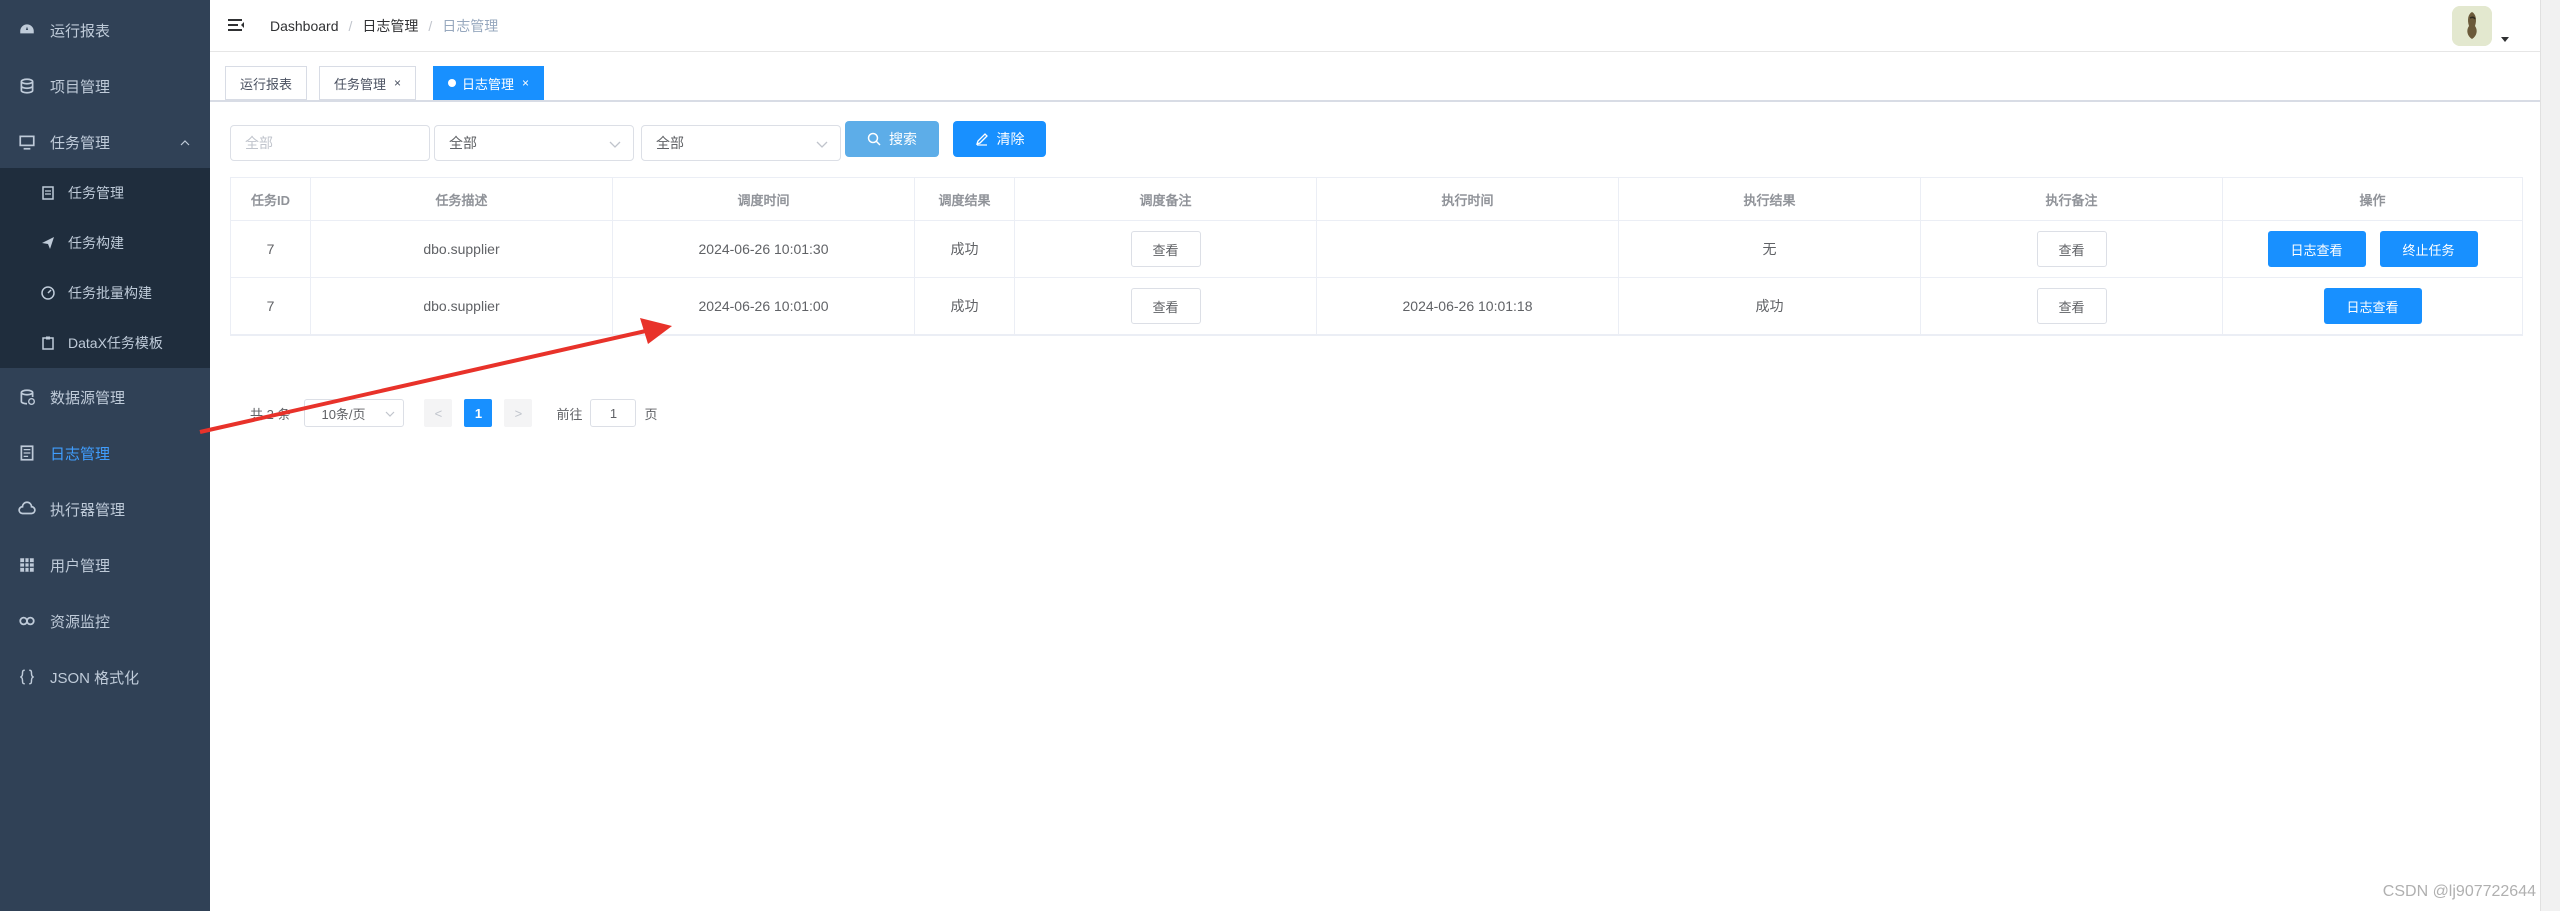 This screenshot has height=911, width=2560. What do you see at coordinates (105, 343) in the screenshot?
I see `sidebar-subitem-datax-template: DataX任务模板` at bounding box center [105, 343].